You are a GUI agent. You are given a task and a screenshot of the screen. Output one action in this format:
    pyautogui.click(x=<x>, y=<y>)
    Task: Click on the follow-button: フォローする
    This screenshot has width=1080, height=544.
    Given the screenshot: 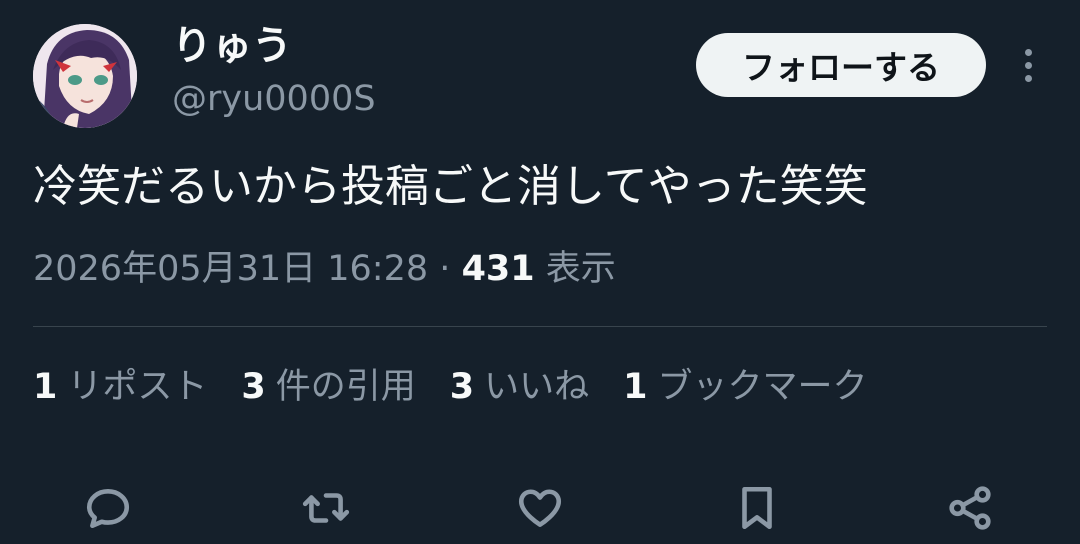 What is the action you would take?
    pyautogui.click(x=841, y=65)
    